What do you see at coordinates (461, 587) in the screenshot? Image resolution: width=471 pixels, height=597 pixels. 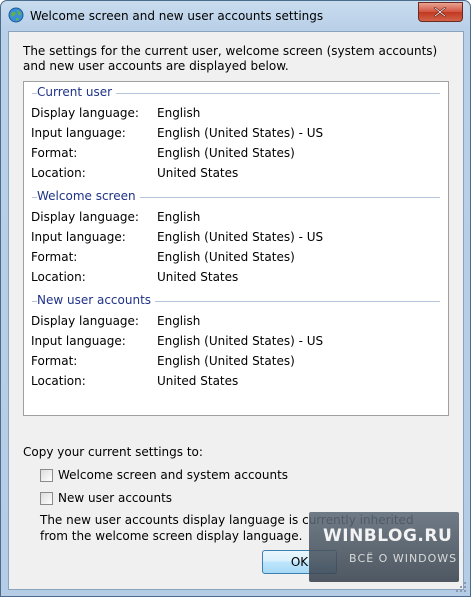 I see `resize-grip-icon` at bounding box center [461, 587].